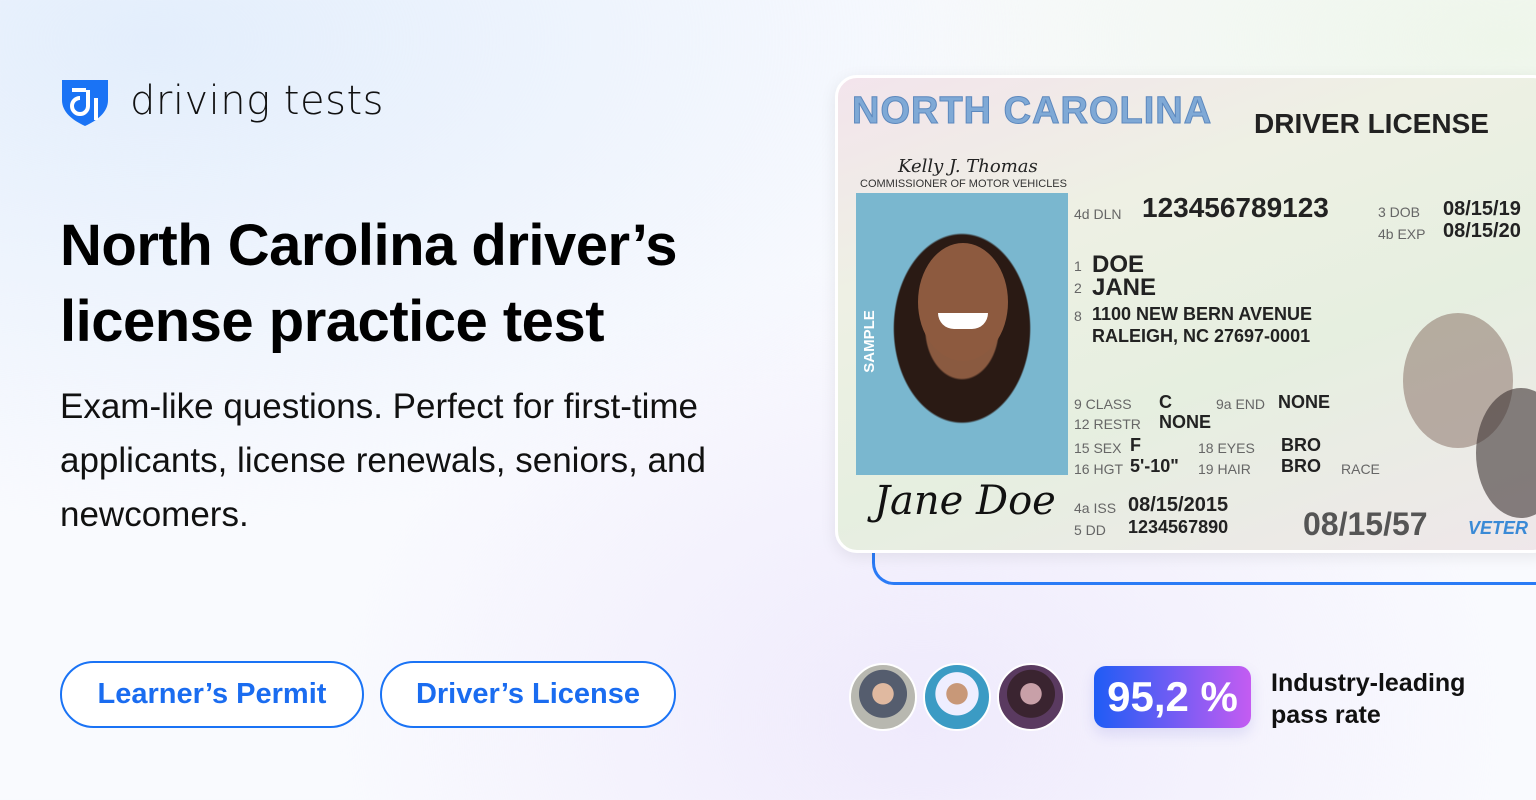 This screenshot has width=1536, height=800. Describe the element at coordinates (1201, 336) in the screenshot. I see `address-line-2: RALEIGH, NC 27697-0001` at that location.